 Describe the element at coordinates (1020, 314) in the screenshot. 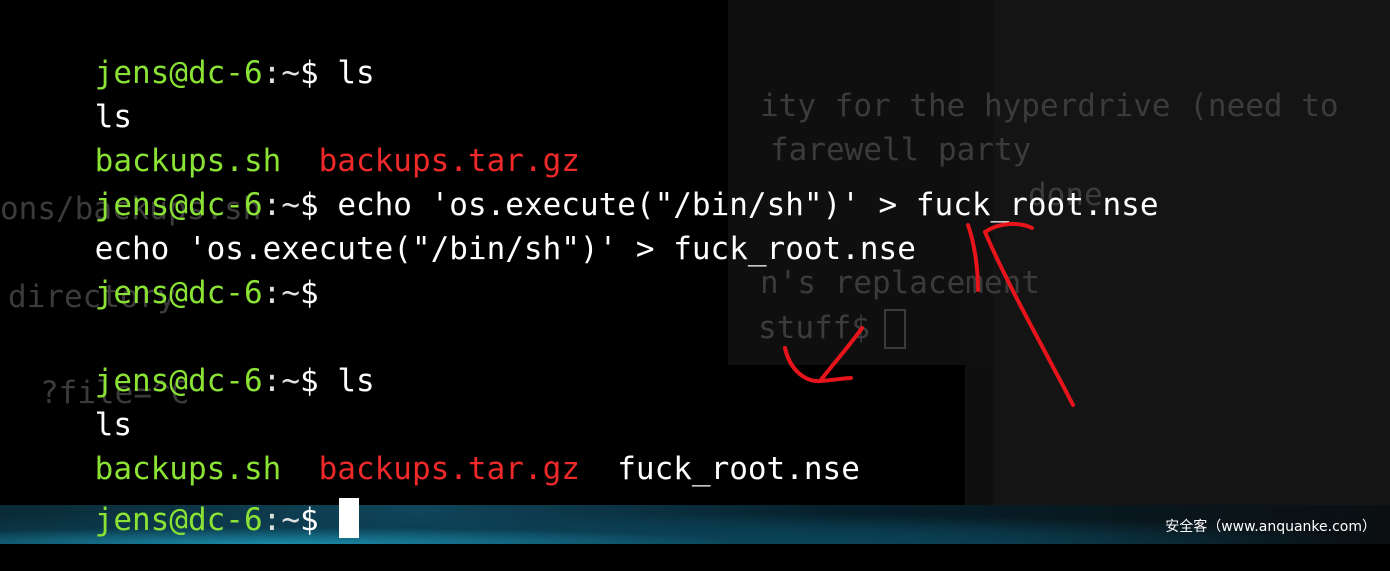

I see `annotation-arrow-long` at that location.